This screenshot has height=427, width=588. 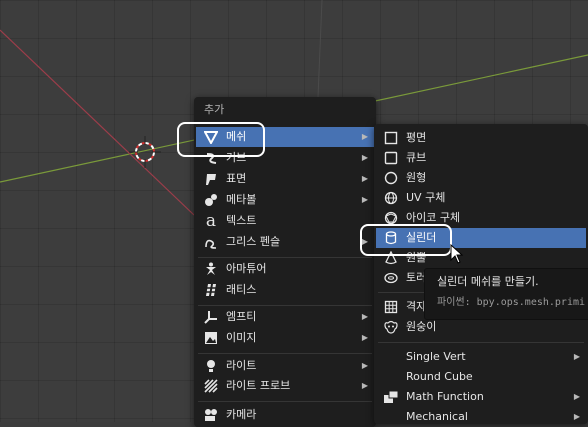 I want to click on highlight-box-cylinder, so click(x=406, y=240).